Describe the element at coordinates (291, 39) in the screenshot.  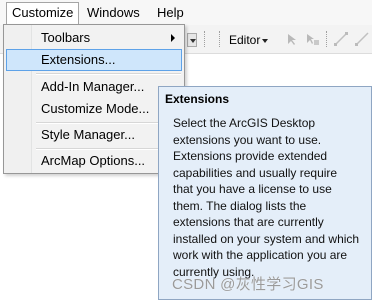
I see `edit-tool-icon` at that location.